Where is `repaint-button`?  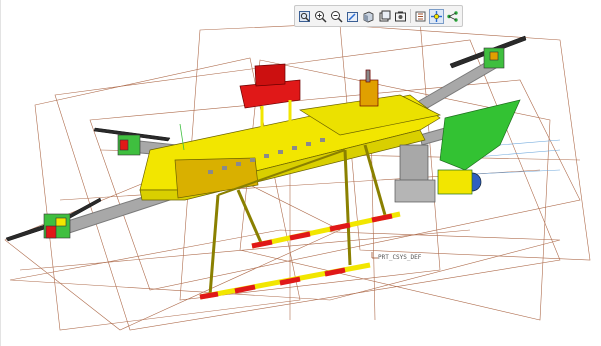
repaint-button is located at coordinates (352, 16).